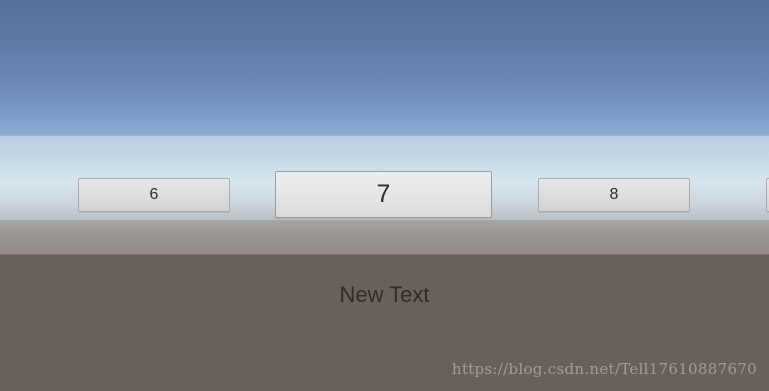  I want to click on scroll-item-right-label: 8, so click(614, 194).